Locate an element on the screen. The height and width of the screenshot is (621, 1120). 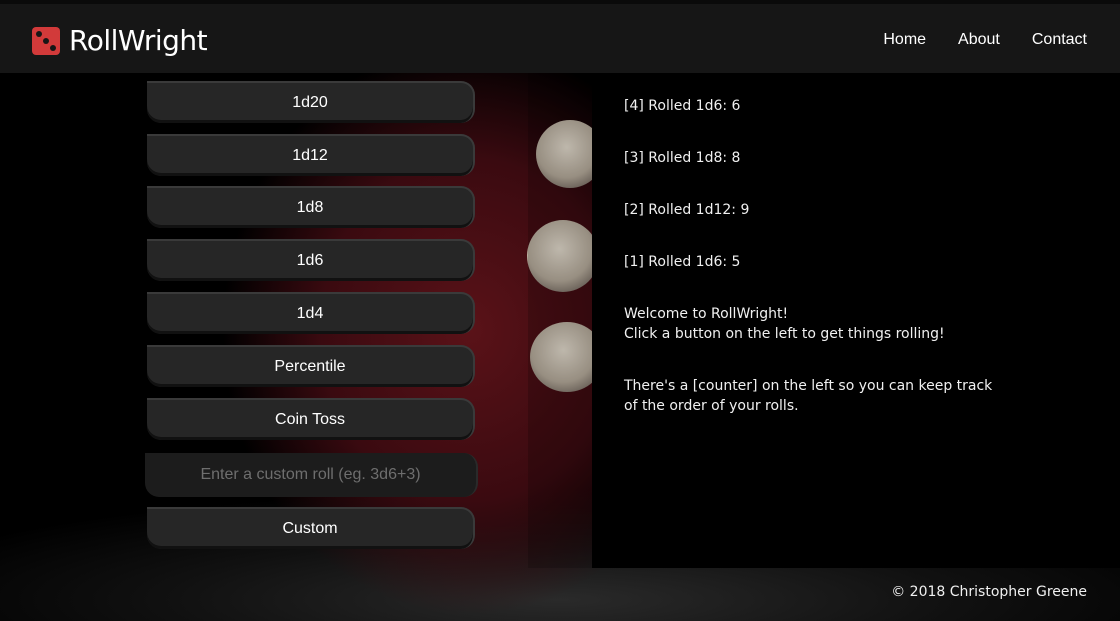
log-entry: [3] Rolled 1d8: 8 is located at coordinates (682, 158).